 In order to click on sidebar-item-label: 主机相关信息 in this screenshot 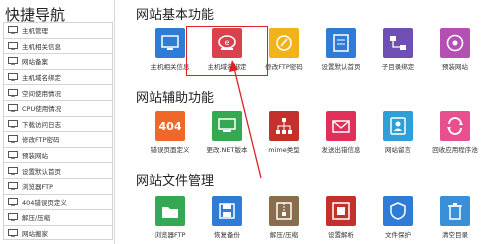, I will do `click(41, 46)`.